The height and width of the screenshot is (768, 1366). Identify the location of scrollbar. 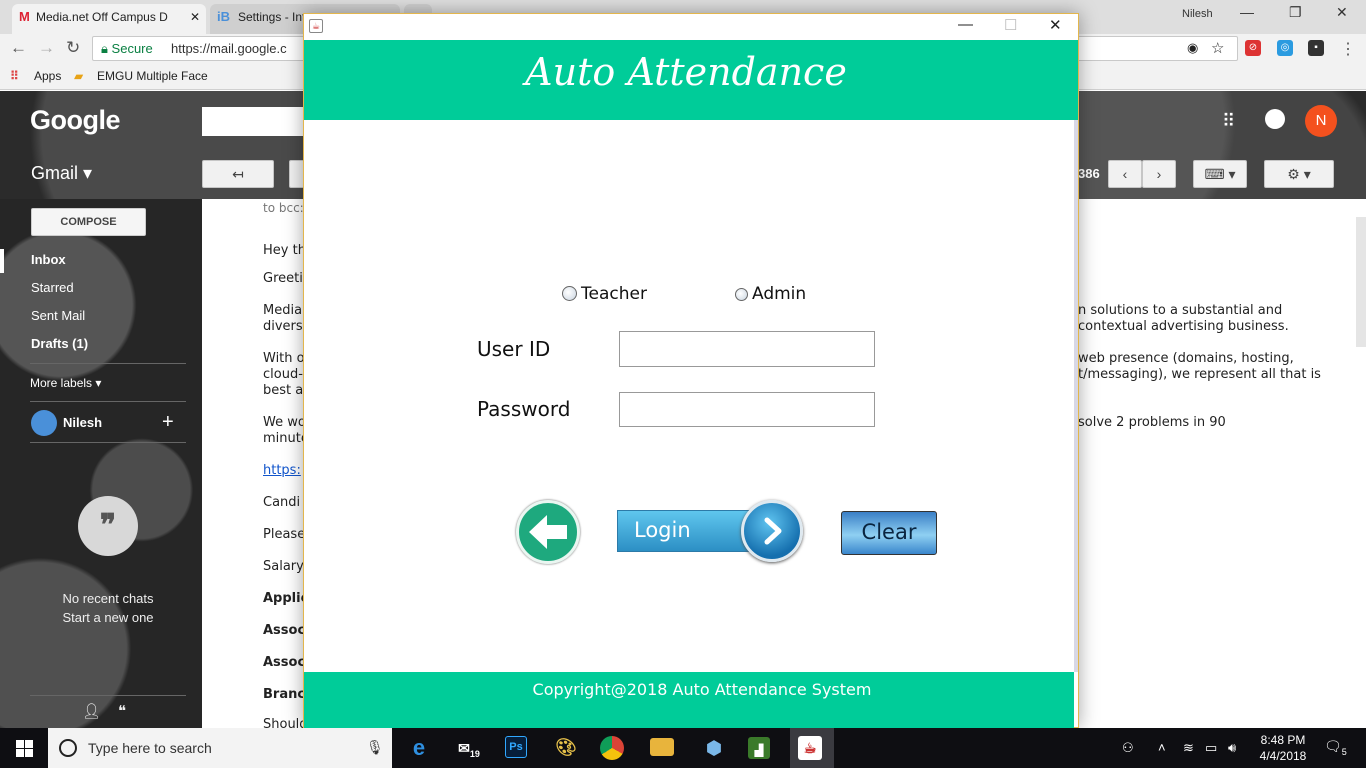
(1361, 282).